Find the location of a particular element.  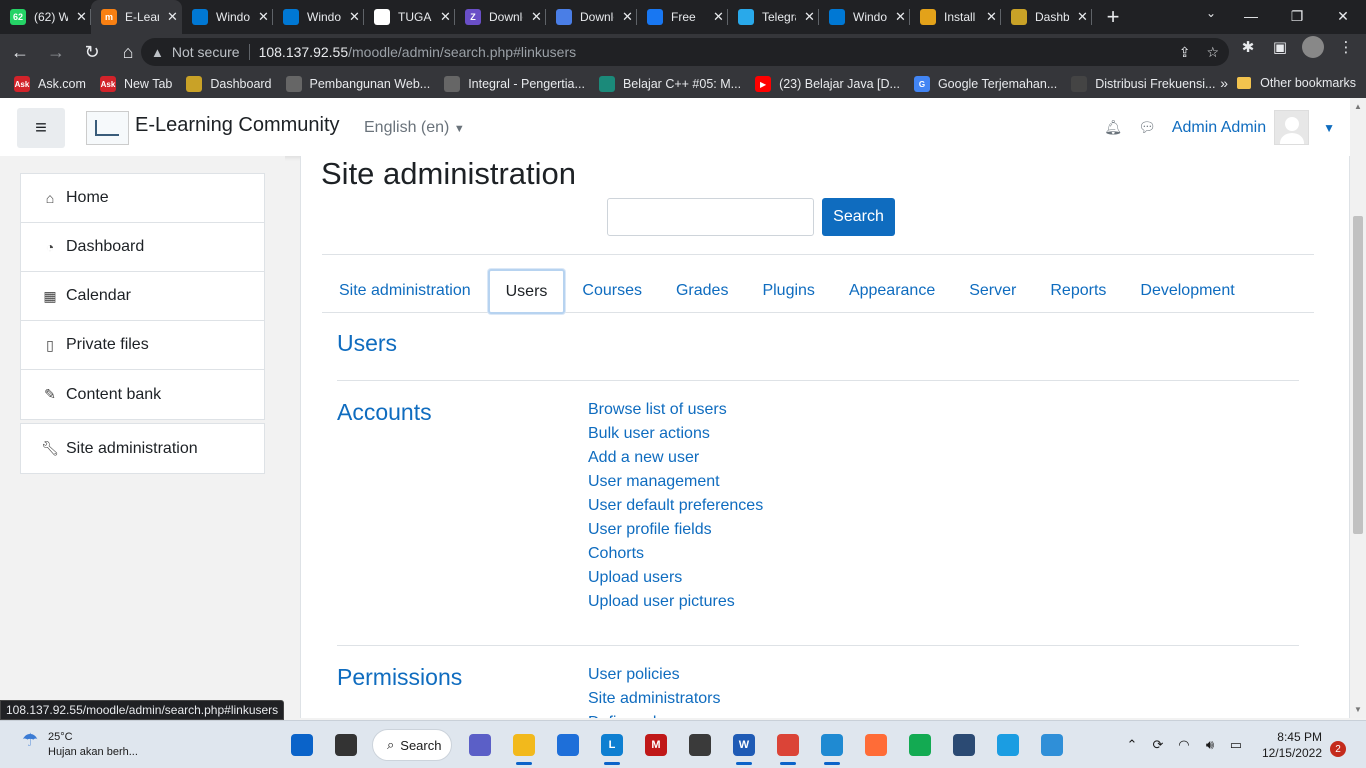

admin-link: Cohorts is located at coordinates (675, 554).